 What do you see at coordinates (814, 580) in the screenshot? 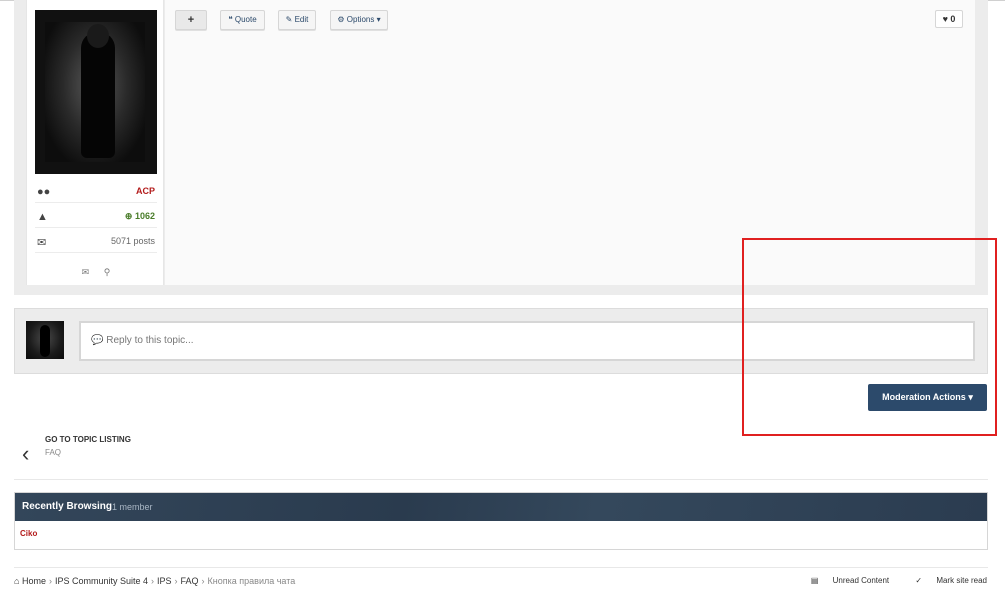
I see `unread-icon: ▤` at bounding box center [814, 580].